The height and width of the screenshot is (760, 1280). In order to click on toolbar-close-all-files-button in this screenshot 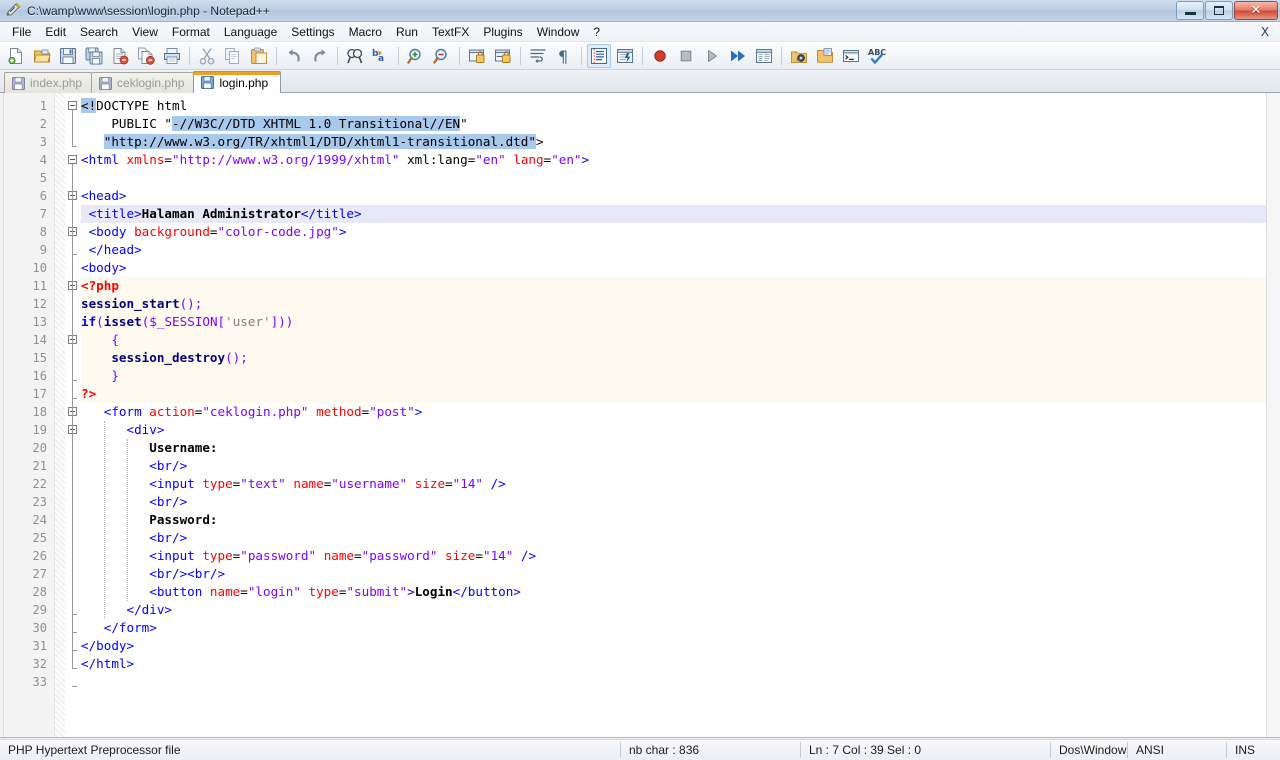, I will do `click(146, 56)`.